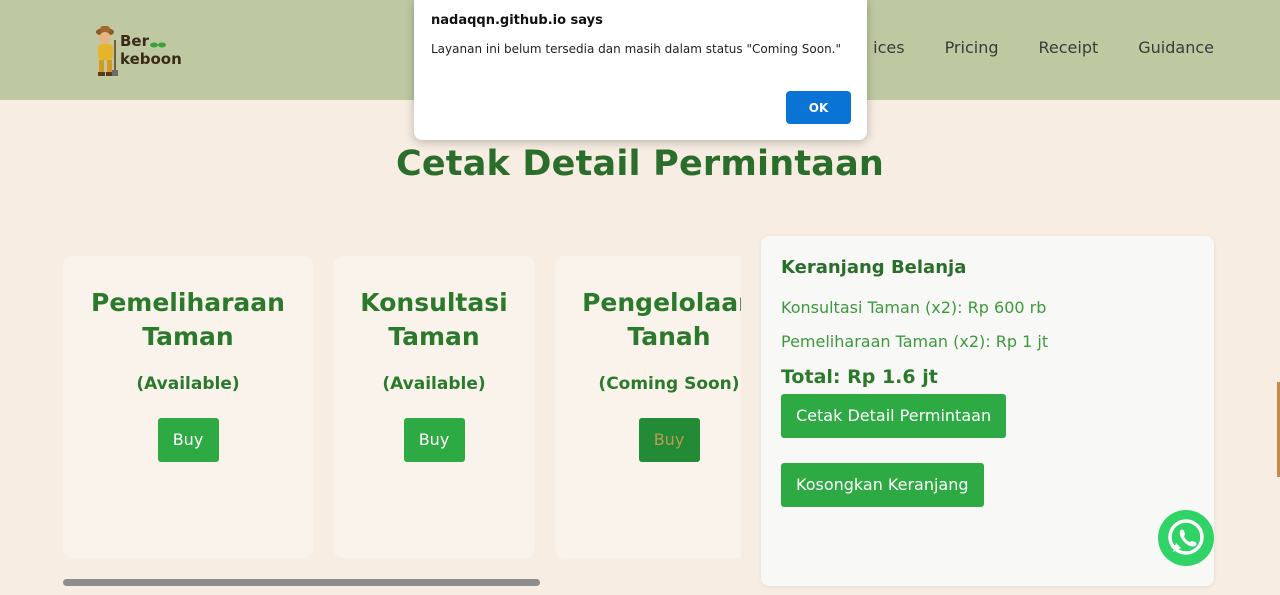 This screenshot has height=595, width=1280. What do you see at coordinates (151, 59) in the screenshot?
I see `logo-line-2: keboon` at bounding box center [151, 59].